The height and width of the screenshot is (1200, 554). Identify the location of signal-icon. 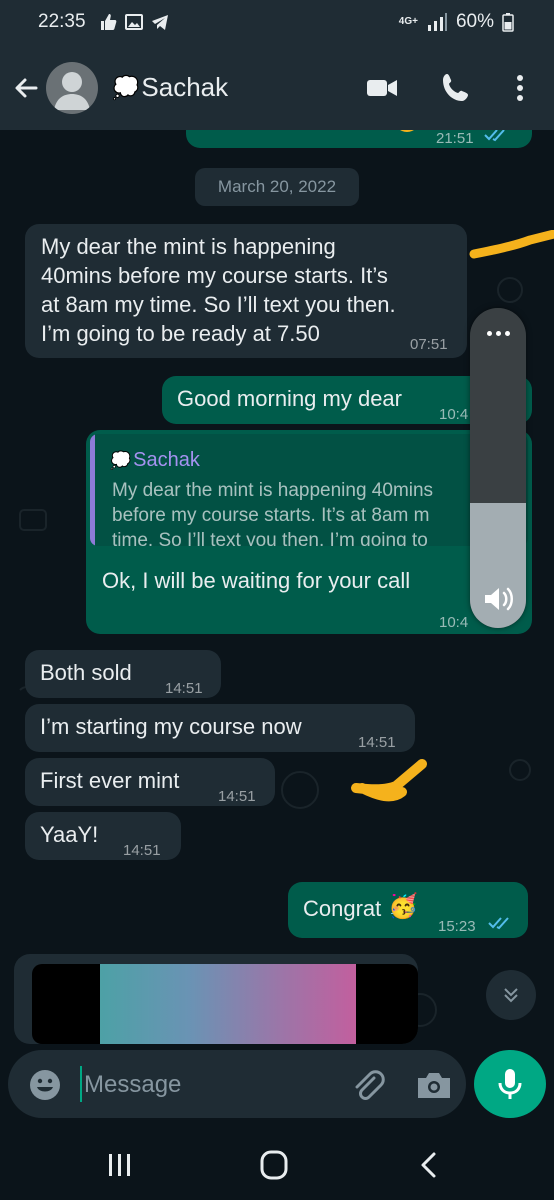
(437, 22).